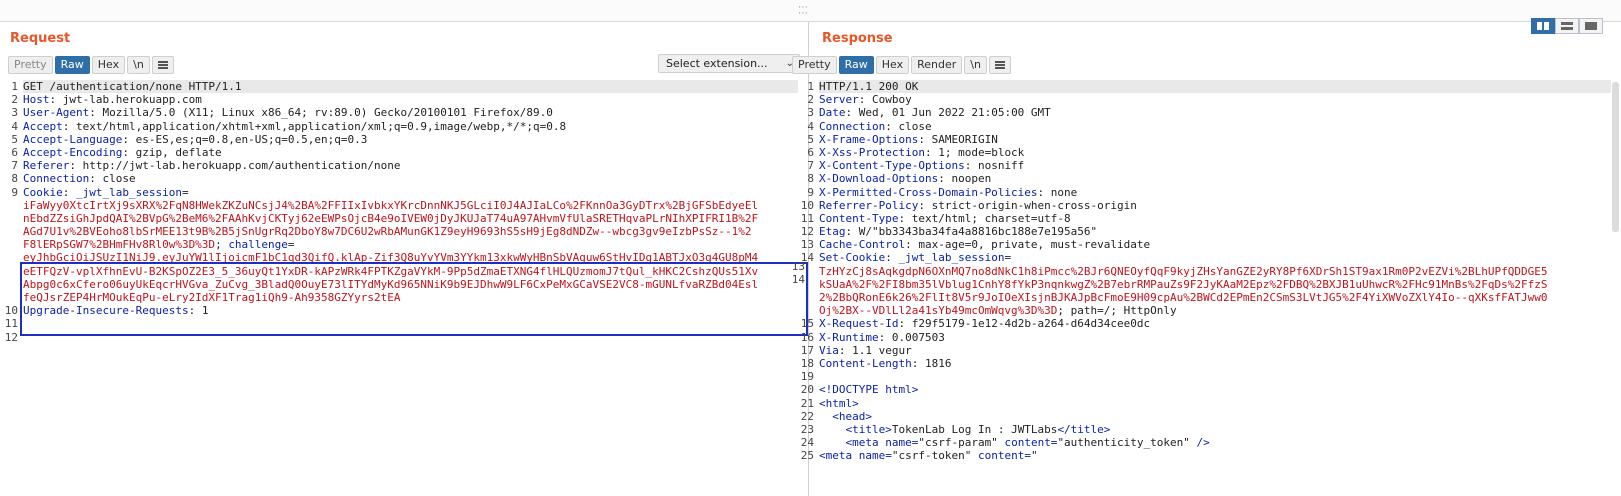 Image resolution: width=1621 pixels, height=496 pixels. Describe the element at coordinates (72, 65) in the screenshot. I see `request-raw-tab: Raw` at that location.